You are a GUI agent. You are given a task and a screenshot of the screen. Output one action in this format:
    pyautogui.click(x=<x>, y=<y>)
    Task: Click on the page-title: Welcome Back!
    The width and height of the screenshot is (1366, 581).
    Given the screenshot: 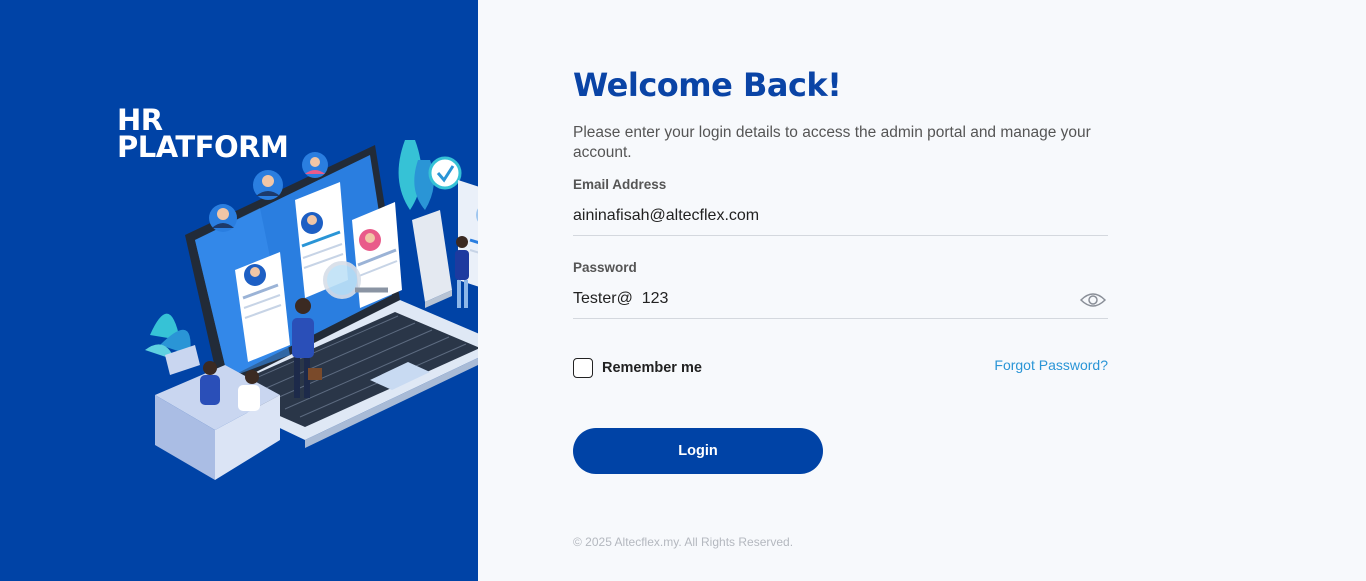 What is the action you would take?
    pyautogui.click(x=707, y=85)
    